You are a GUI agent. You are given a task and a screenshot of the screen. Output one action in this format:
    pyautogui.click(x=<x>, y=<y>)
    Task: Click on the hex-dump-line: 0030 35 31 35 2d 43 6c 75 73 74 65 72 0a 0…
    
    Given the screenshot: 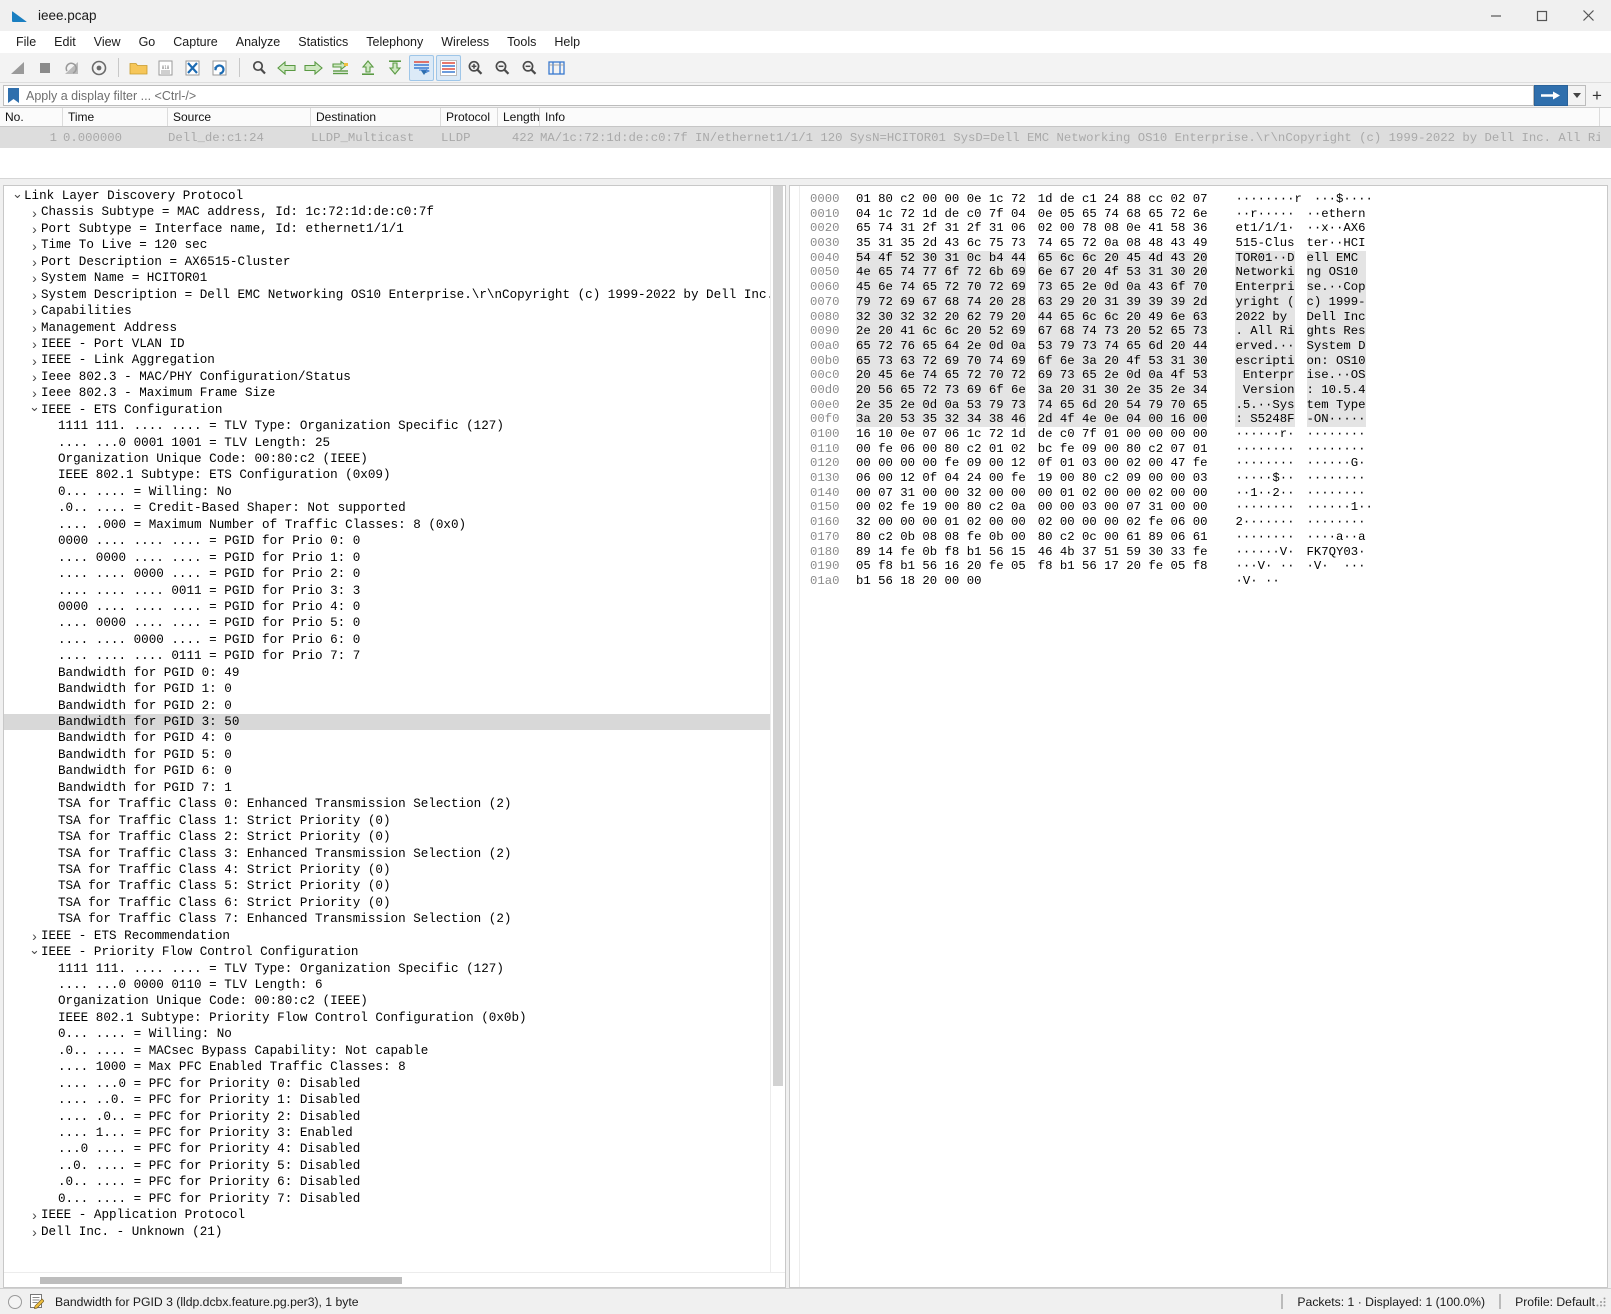 What is the action you would take?
    pyautogui.click(x=1208, y=243)
    